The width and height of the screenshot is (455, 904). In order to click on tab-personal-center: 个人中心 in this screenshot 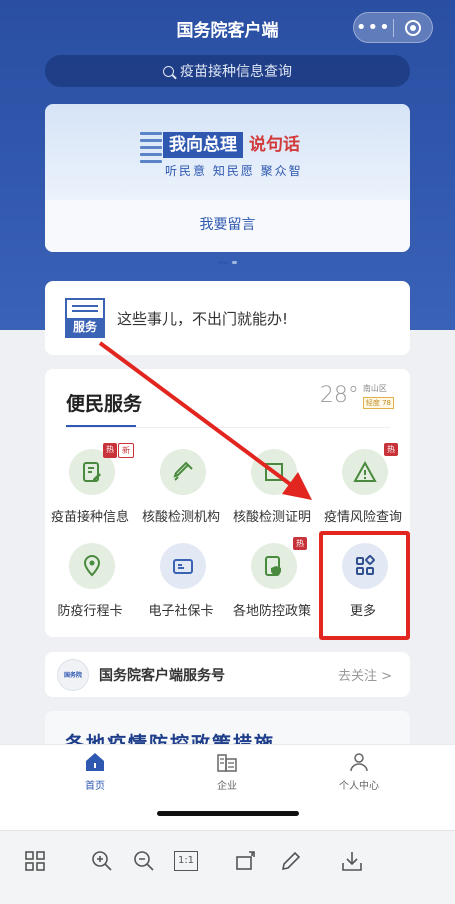, I will do `click(359, 771)`.